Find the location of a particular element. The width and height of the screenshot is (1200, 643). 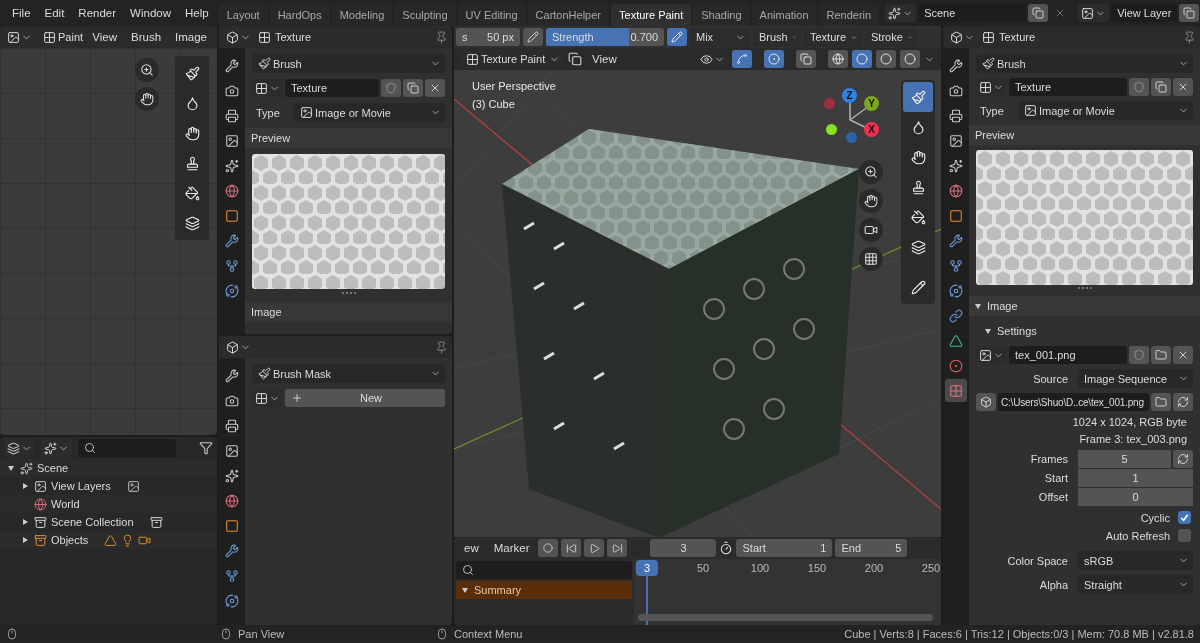

number-field: 5 is located at coordinates (1124, 459).